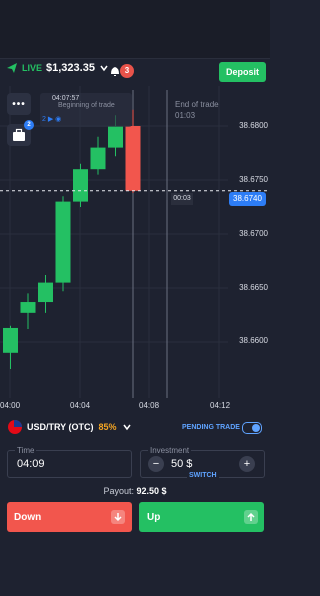 The image size is (320, 596). I want to click on asset-name: USD/TRY (OTC), so click(60, 427).